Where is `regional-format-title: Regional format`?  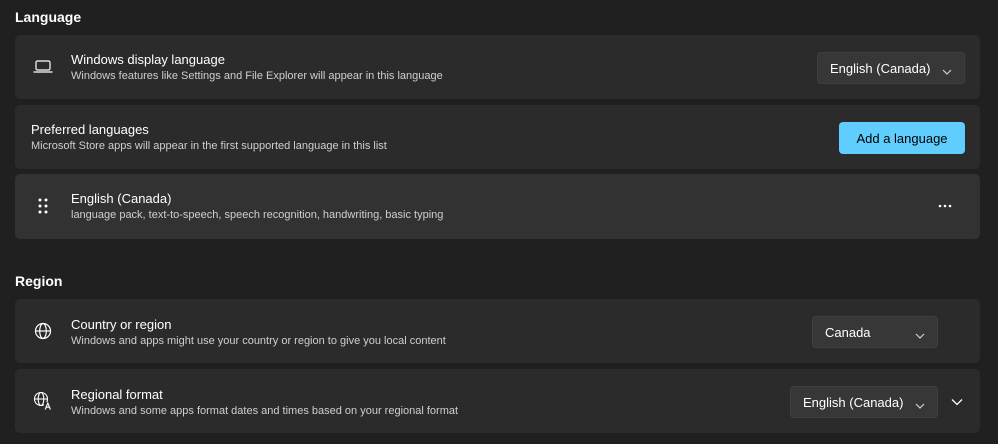 regional-format-title: Regional format is located at coordinates (117, 394).